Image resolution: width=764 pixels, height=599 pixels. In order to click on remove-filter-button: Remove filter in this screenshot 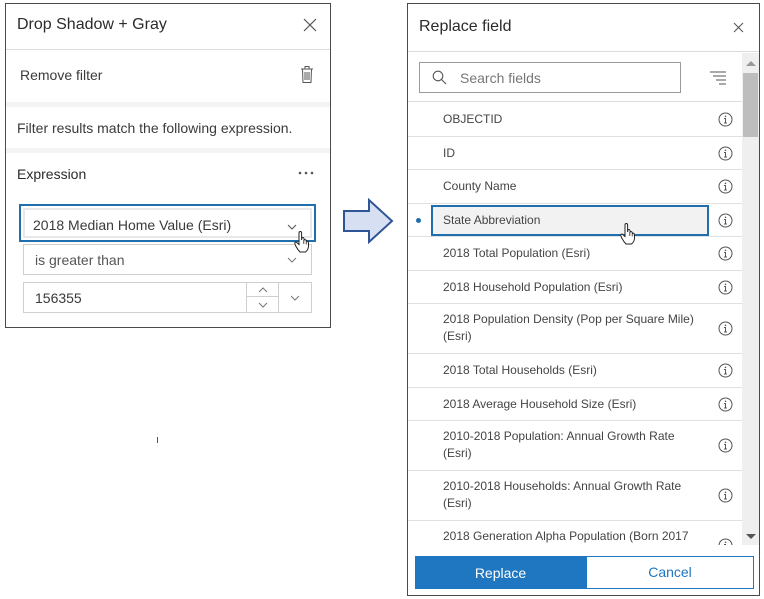, I will do `click(168, 76)`.